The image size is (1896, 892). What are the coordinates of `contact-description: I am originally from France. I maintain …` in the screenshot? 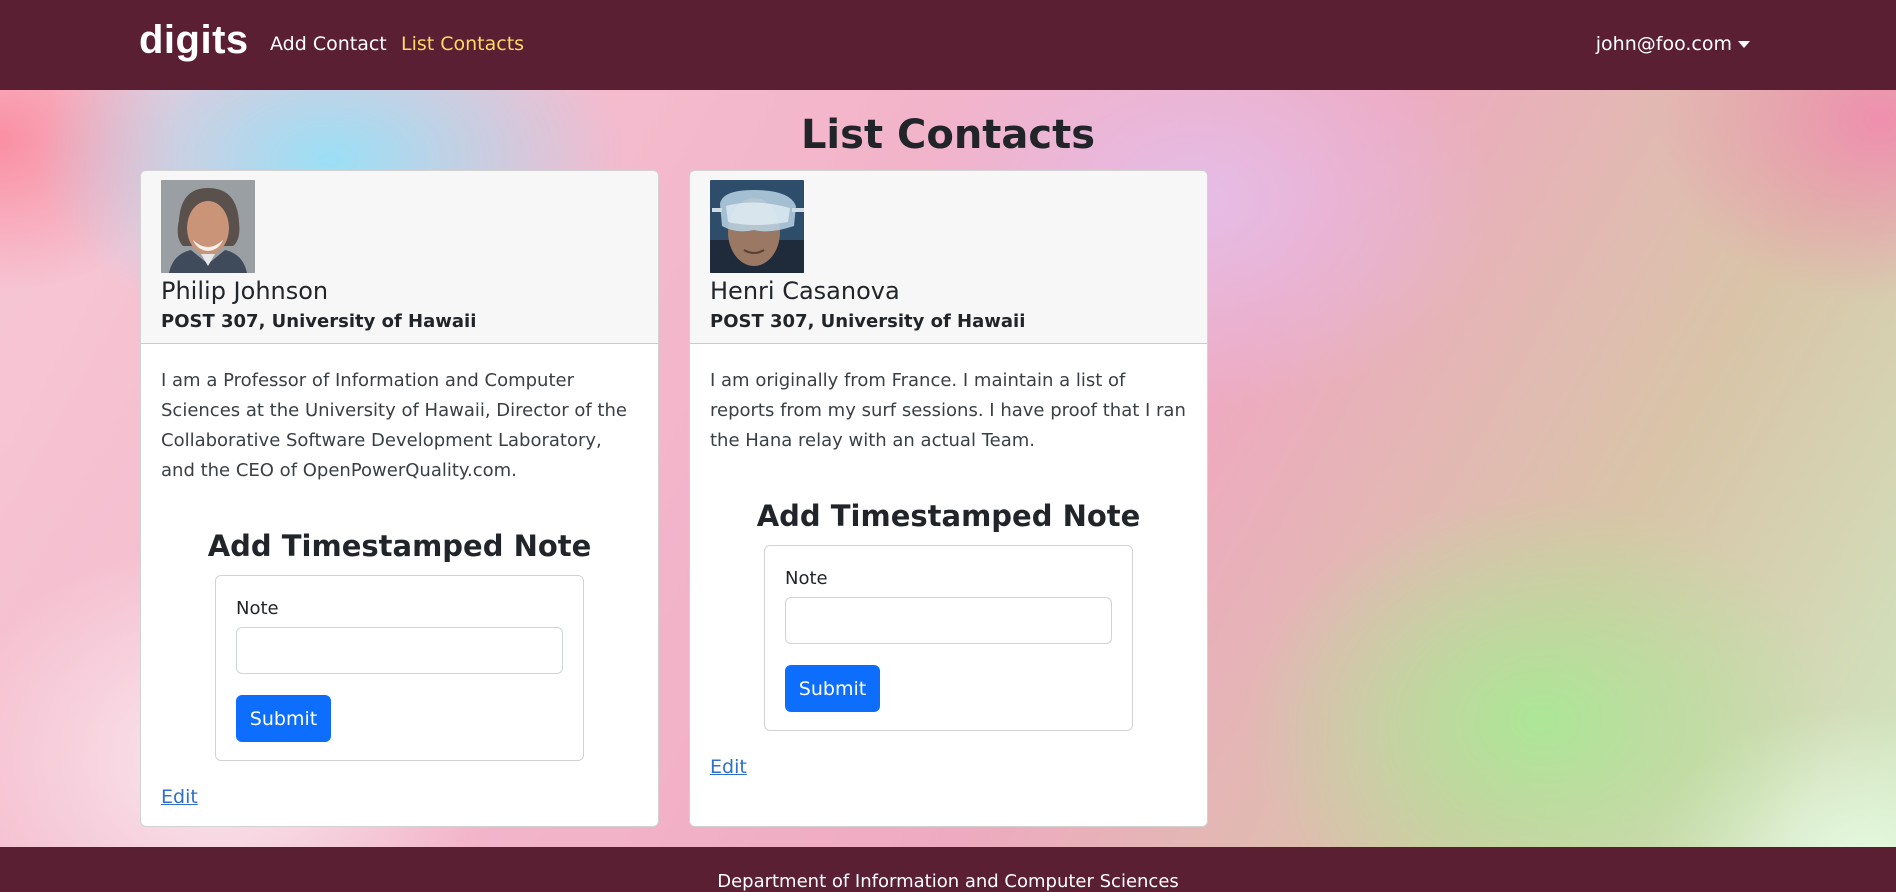 It's located at (948, 410).